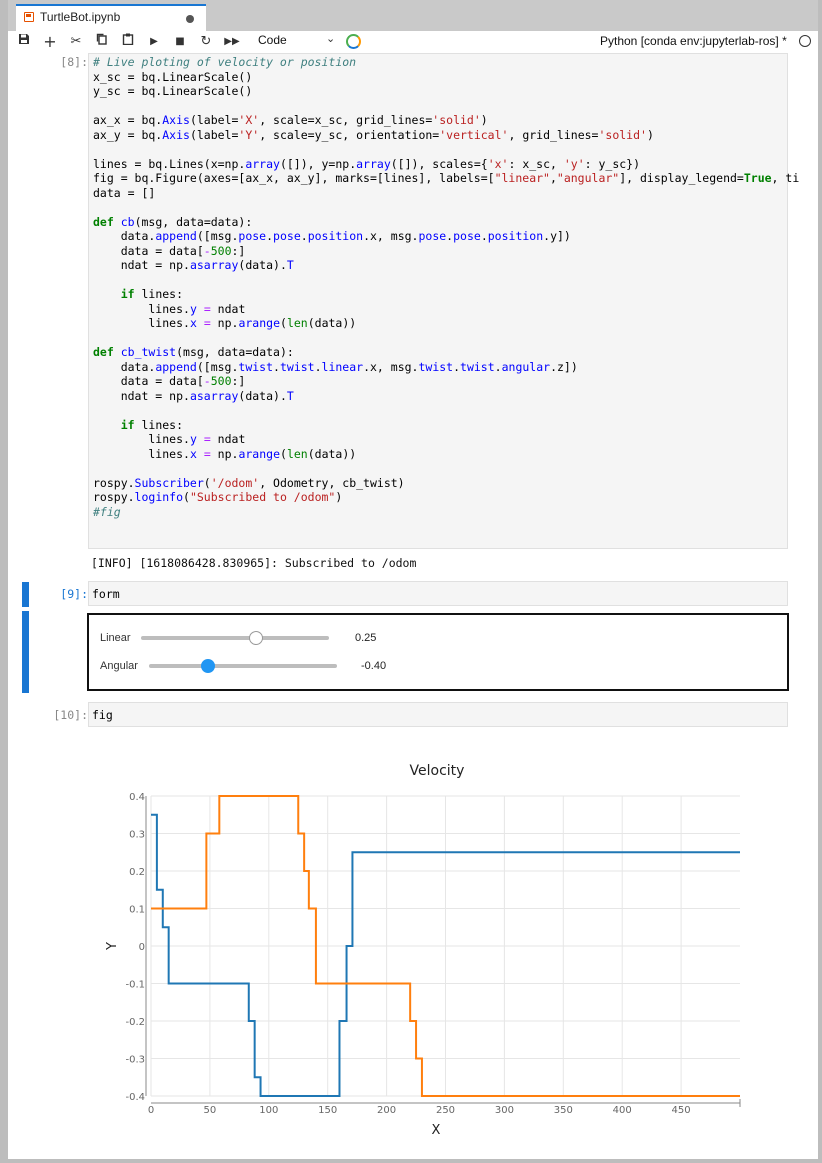  Describe the element at coordinates (681, 1110) in the screenshot. I see `x-tick-label: 450` at that location.